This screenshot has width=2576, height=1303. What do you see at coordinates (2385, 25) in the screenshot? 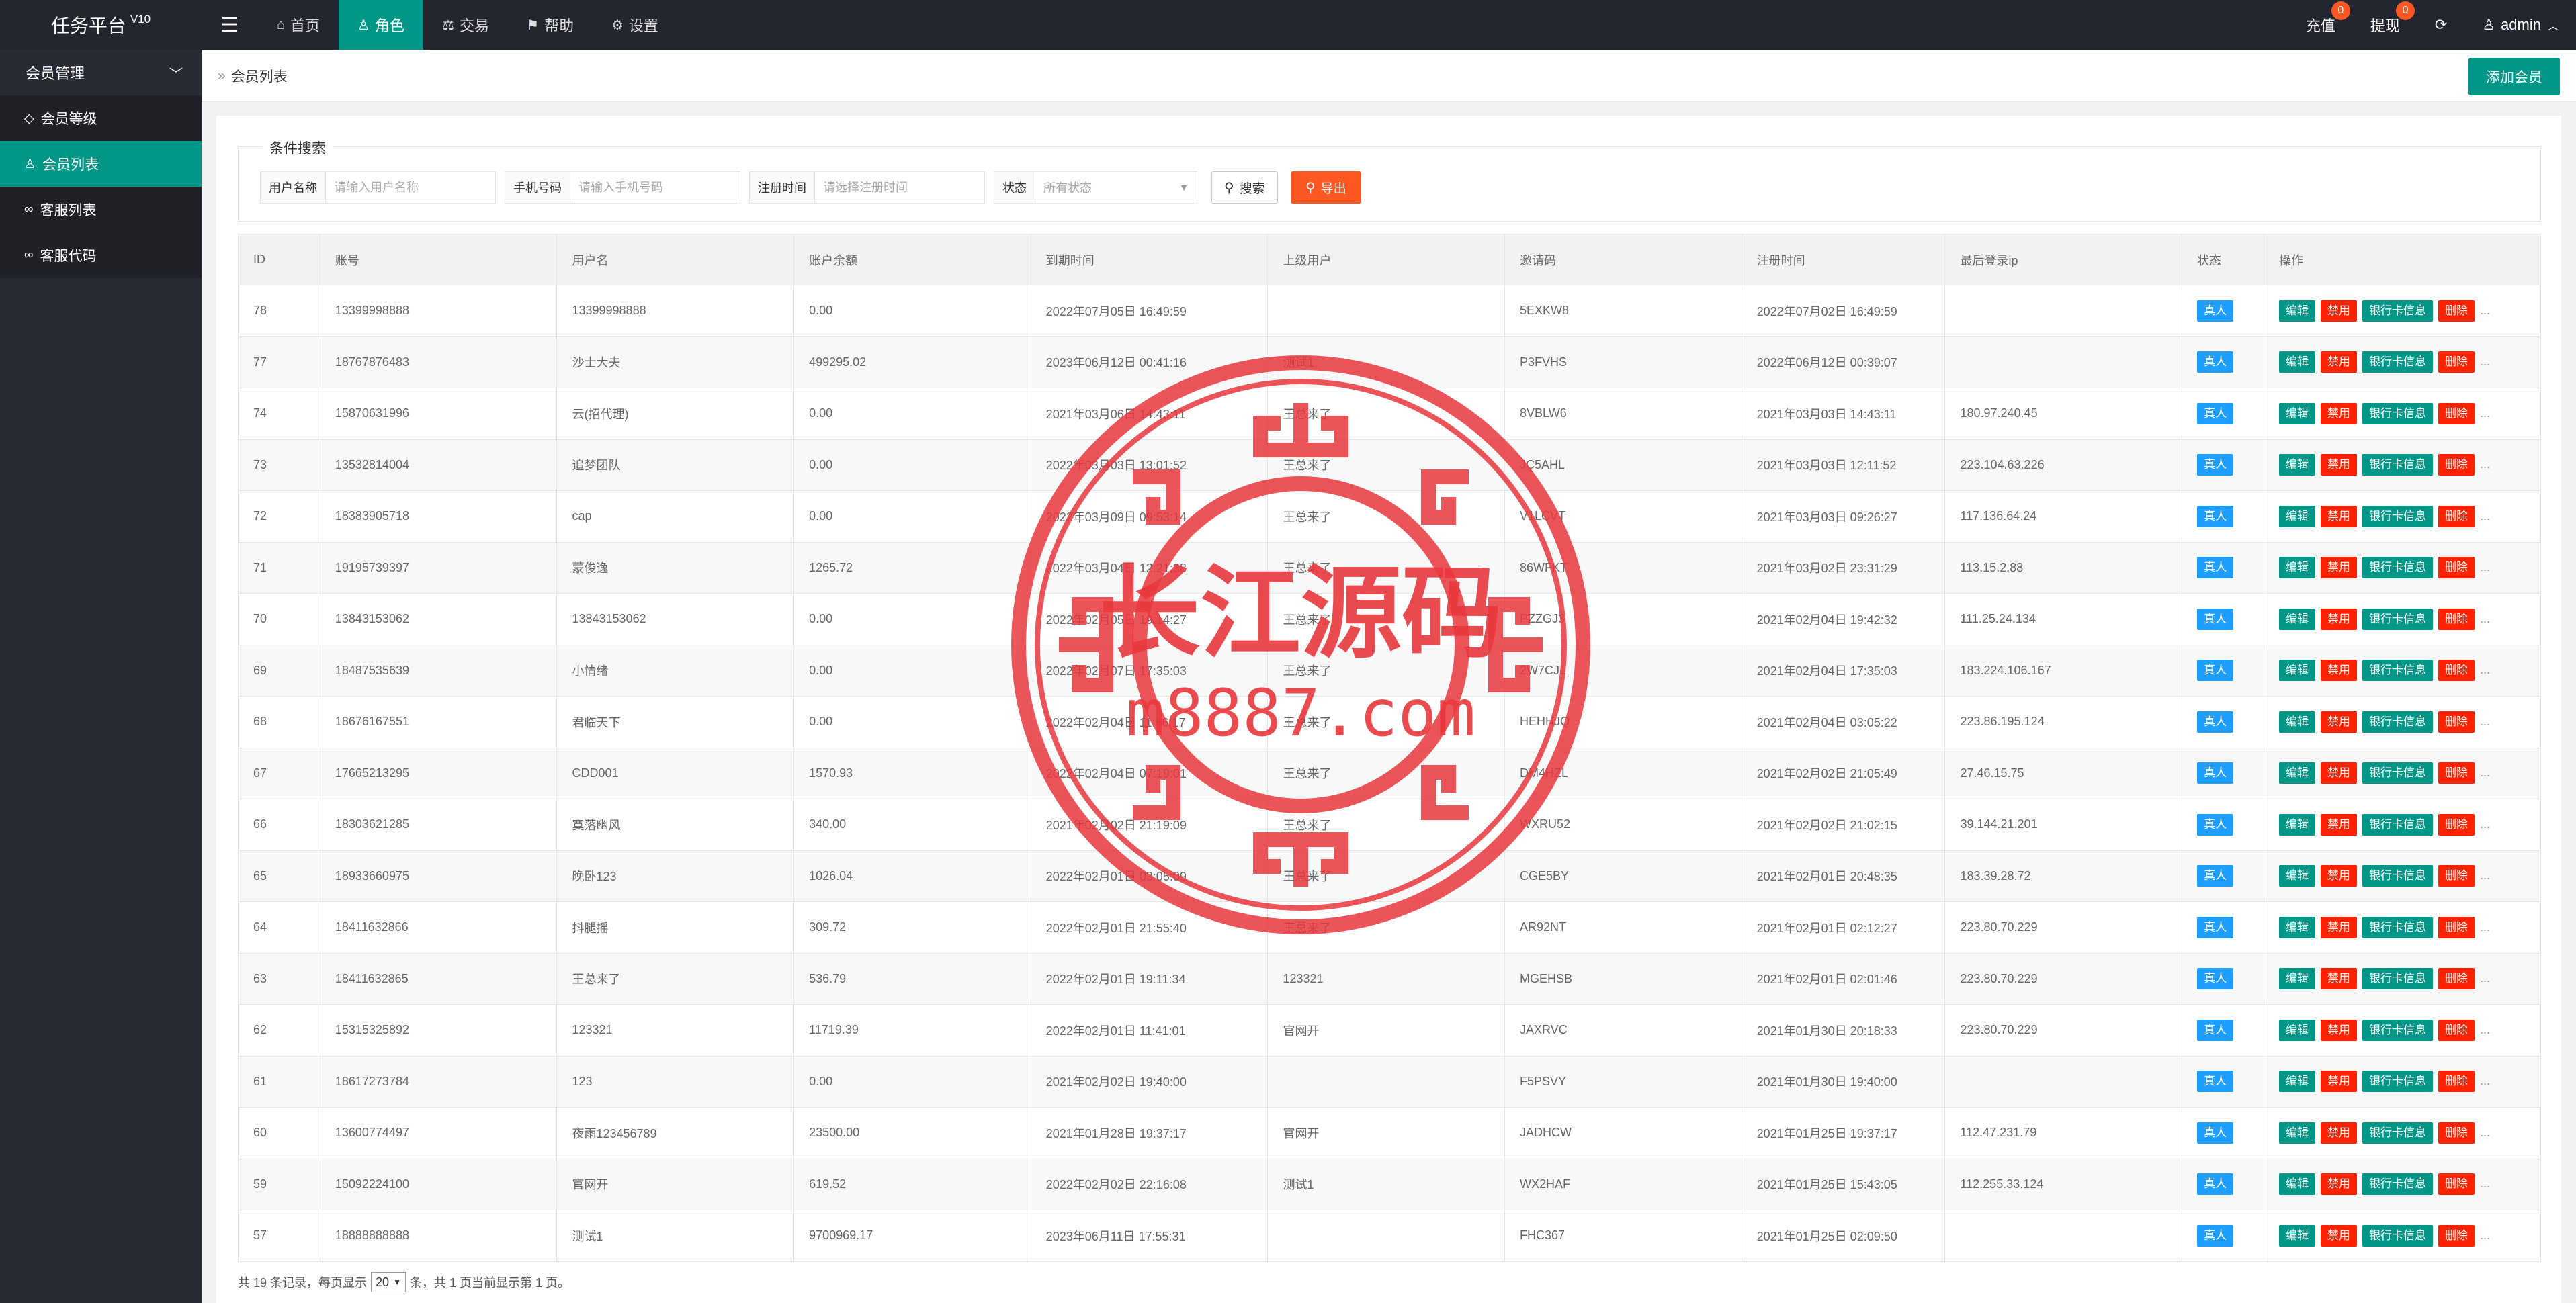
I see `withdraw-button: 提现 0` at bounding box center [2385, 25].